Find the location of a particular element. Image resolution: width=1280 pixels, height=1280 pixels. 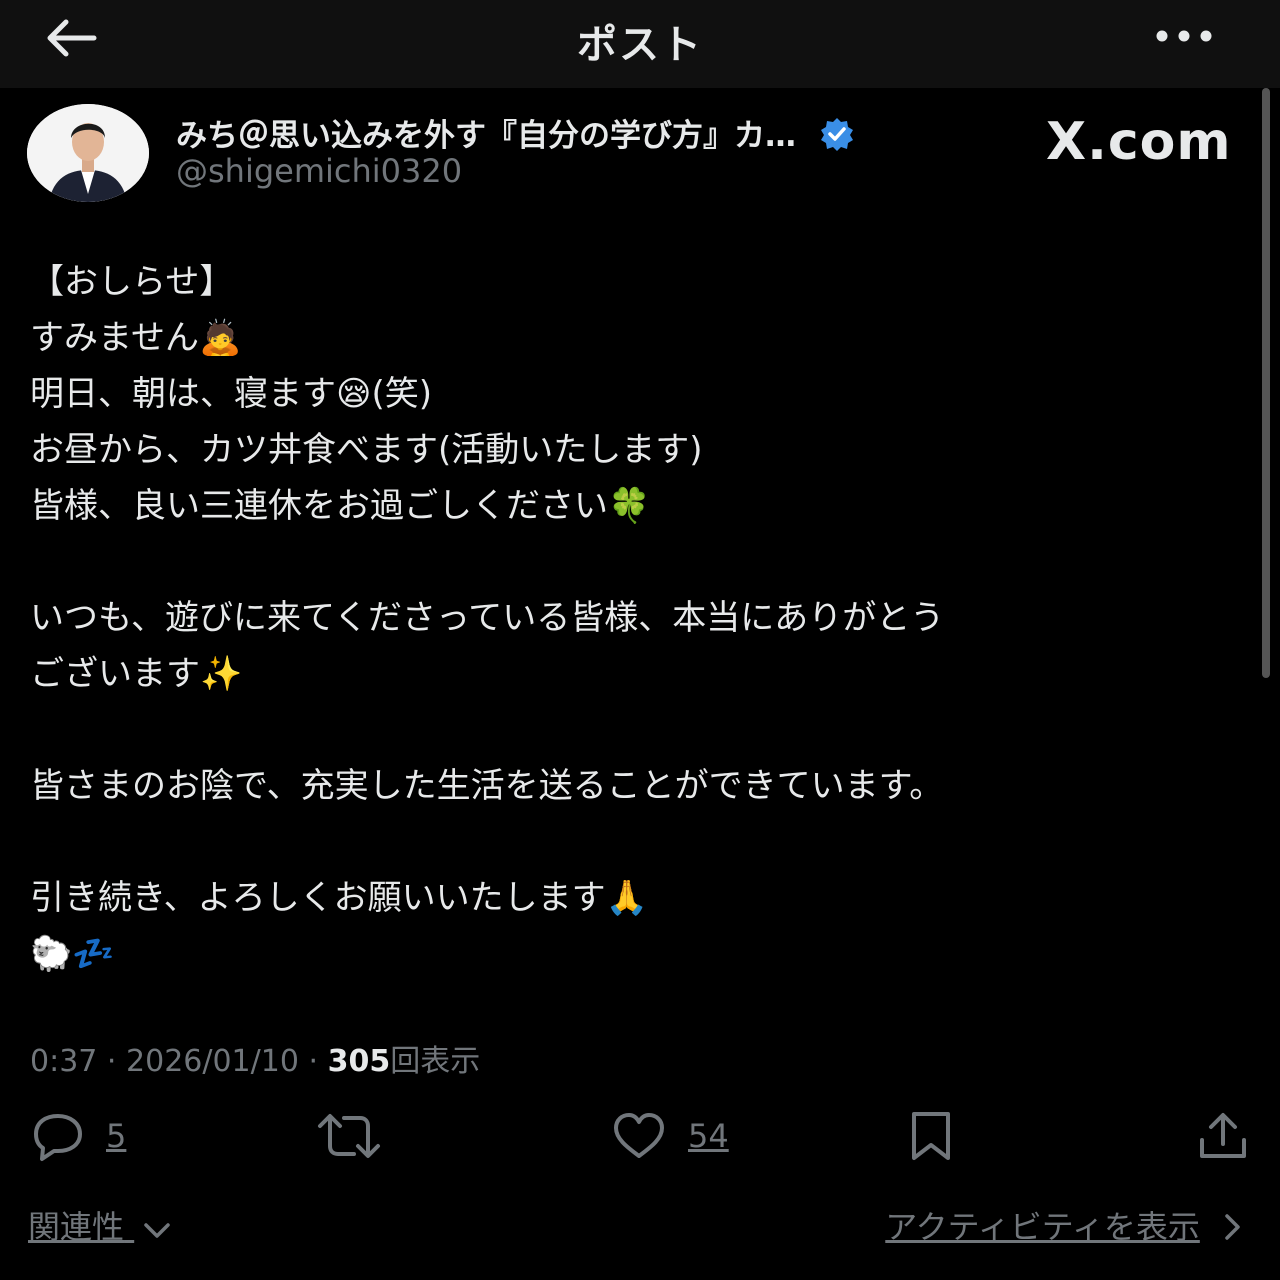

bookmark-icon is located at coordinates (931, 1136).